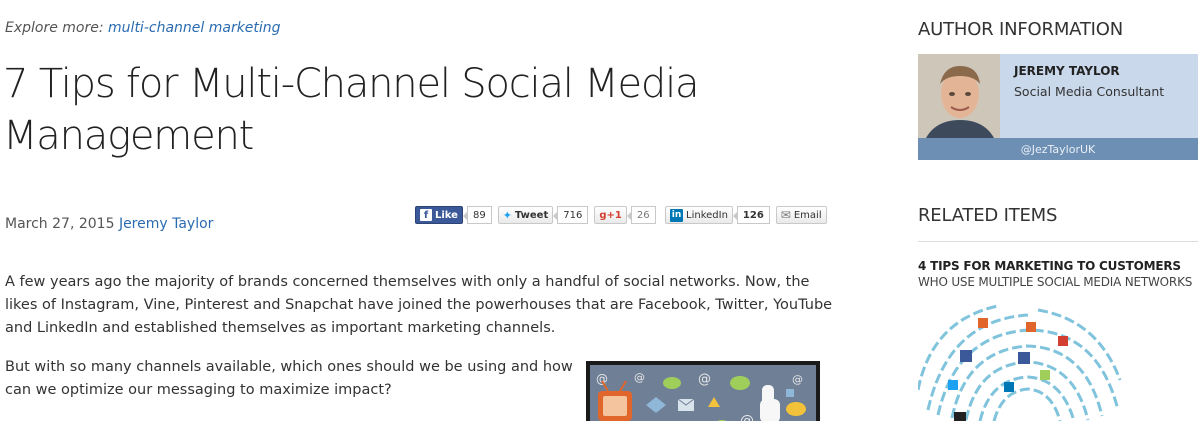 Image resolution: width=1200 pixels, height=421 pixels. I want to click on author-name: JEREMY TAYLOR, so click(1067, 71).